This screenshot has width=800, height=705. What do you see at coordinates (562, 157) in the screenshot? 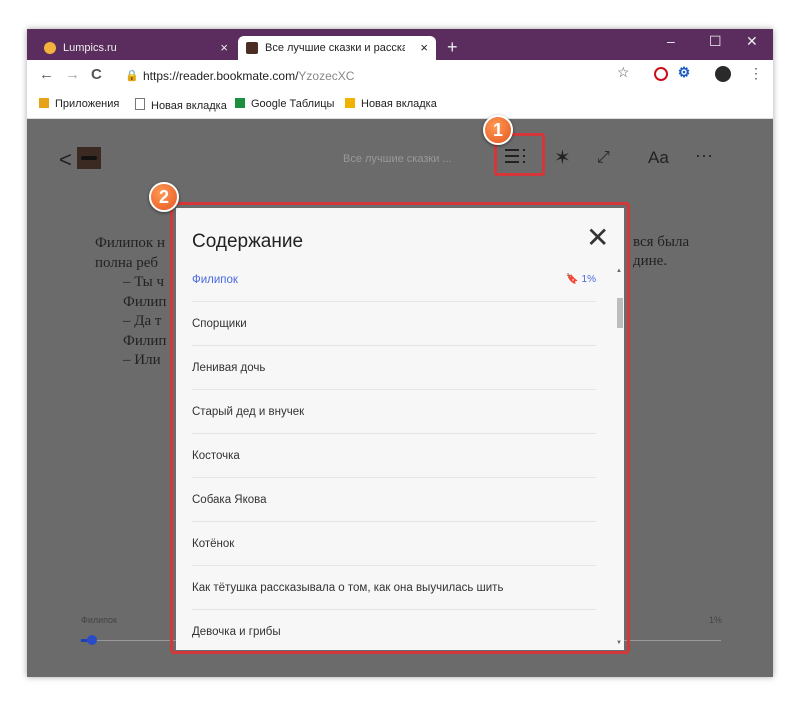
I see `bookmark-star-icon: ✶` at bounding box center [562, 157].